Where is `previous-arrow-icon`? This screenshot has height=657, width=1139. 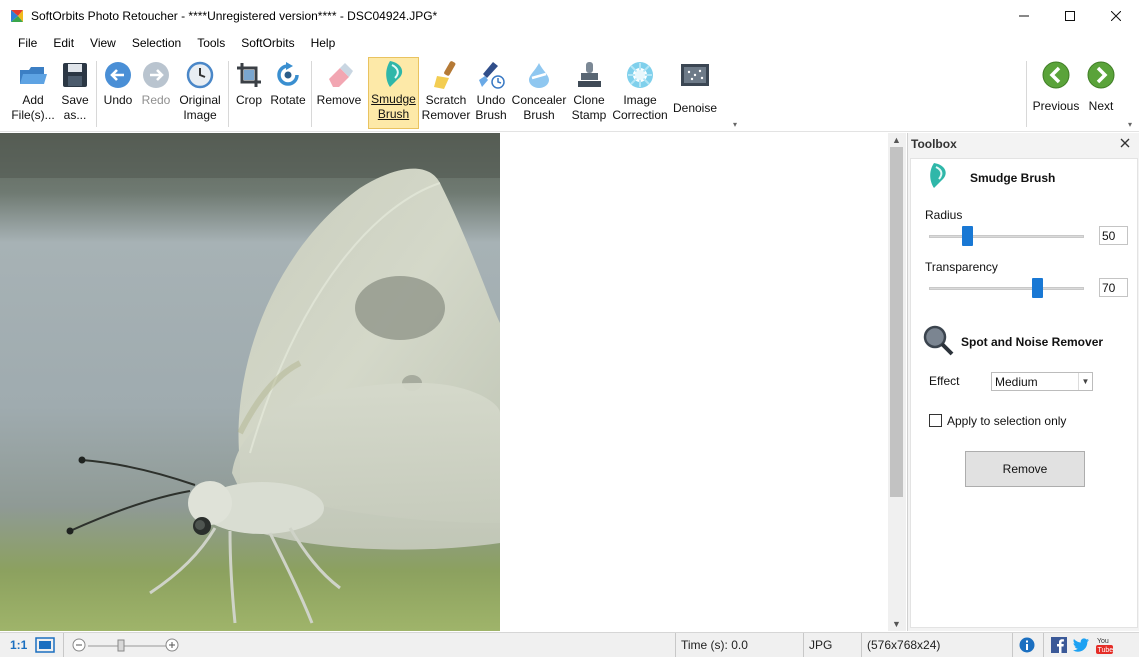 previous-arrow-icon is located at coordinates (1056, 75).